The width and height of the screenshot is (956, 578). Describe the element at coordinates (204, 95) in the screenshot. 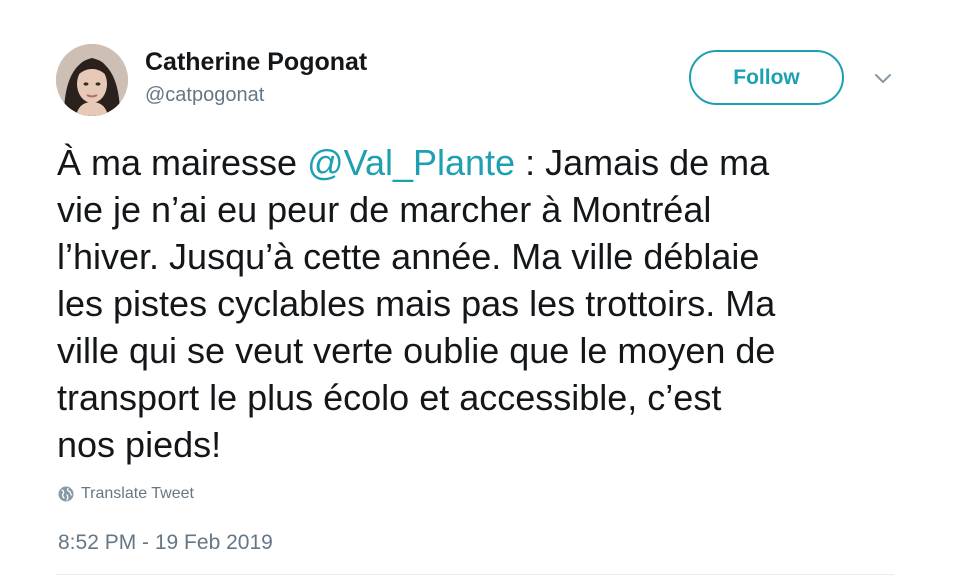

I see `author-handle: @catpogonat` at that location.